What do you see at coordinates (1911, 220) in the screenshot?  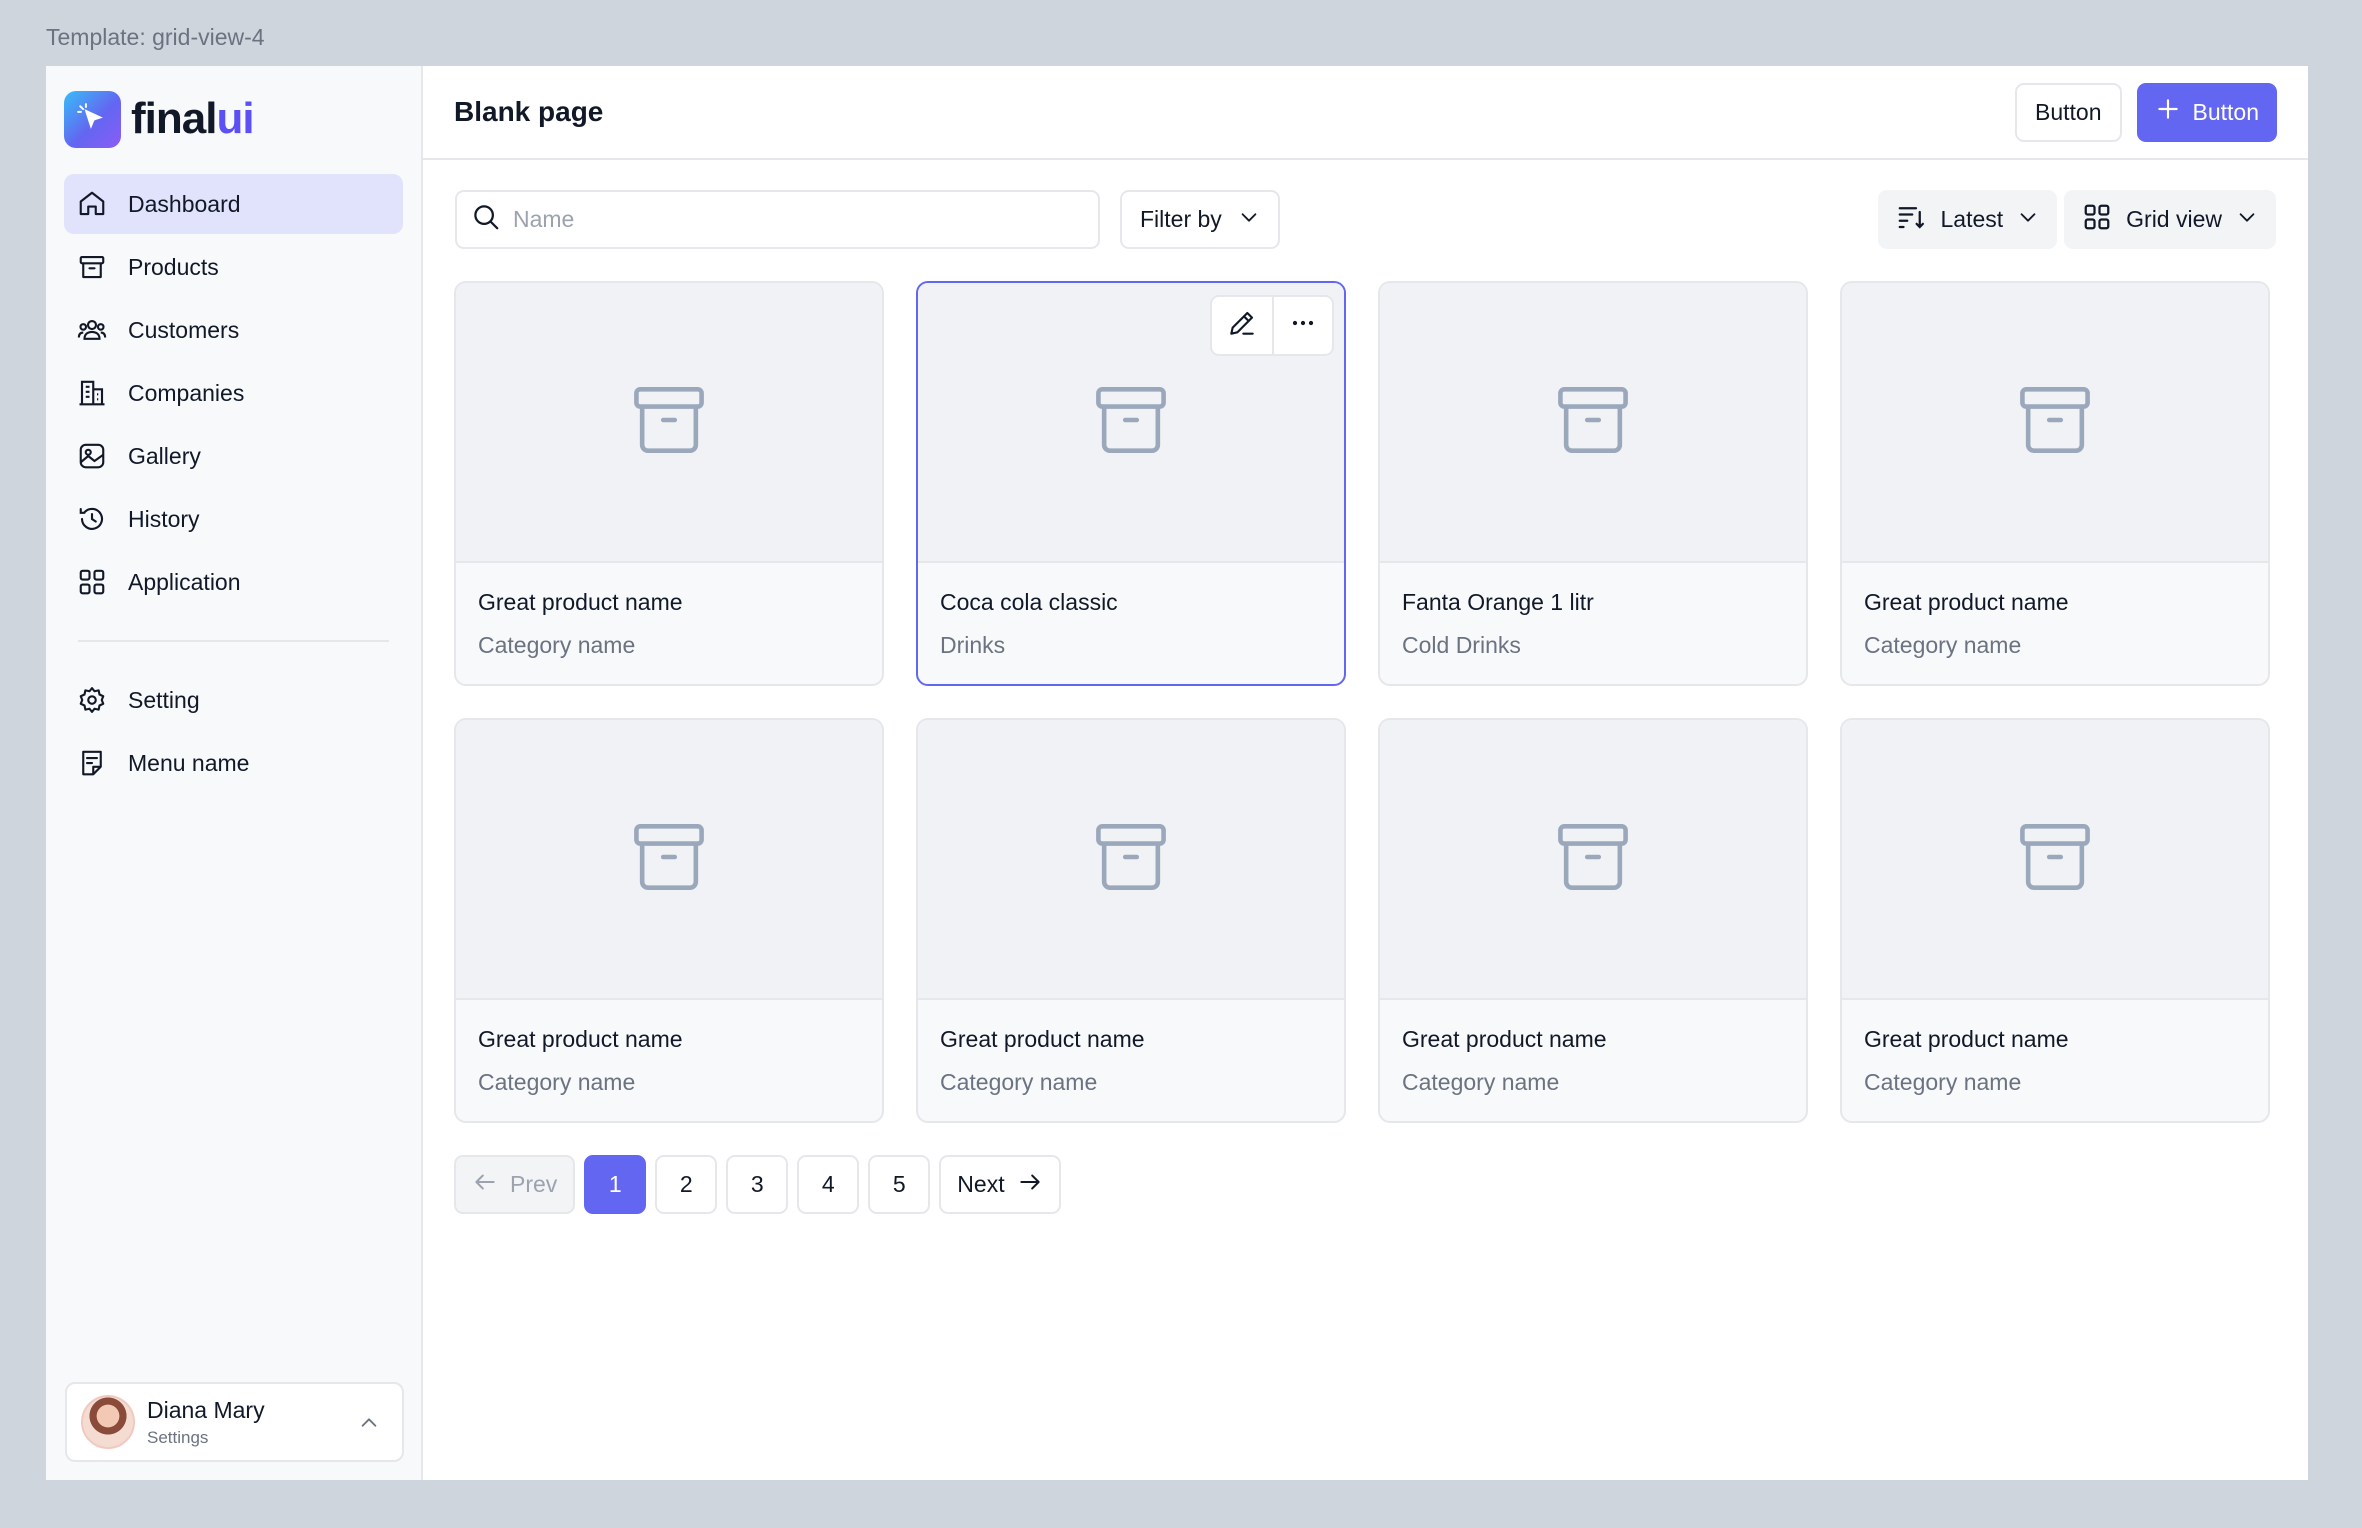 I see `sort-icon` at bounding box center [1911, 220].